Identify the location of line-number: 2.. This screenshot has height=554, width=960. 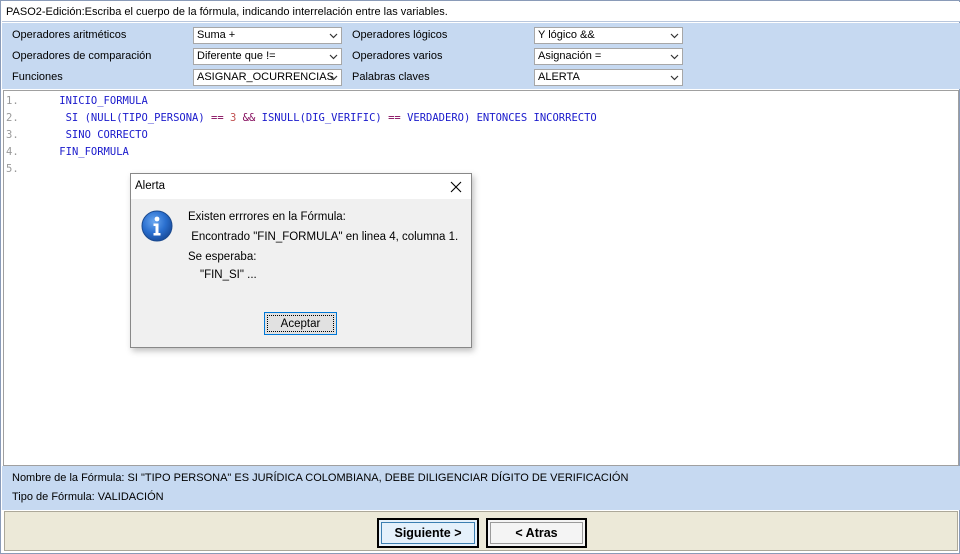
(12, 118).